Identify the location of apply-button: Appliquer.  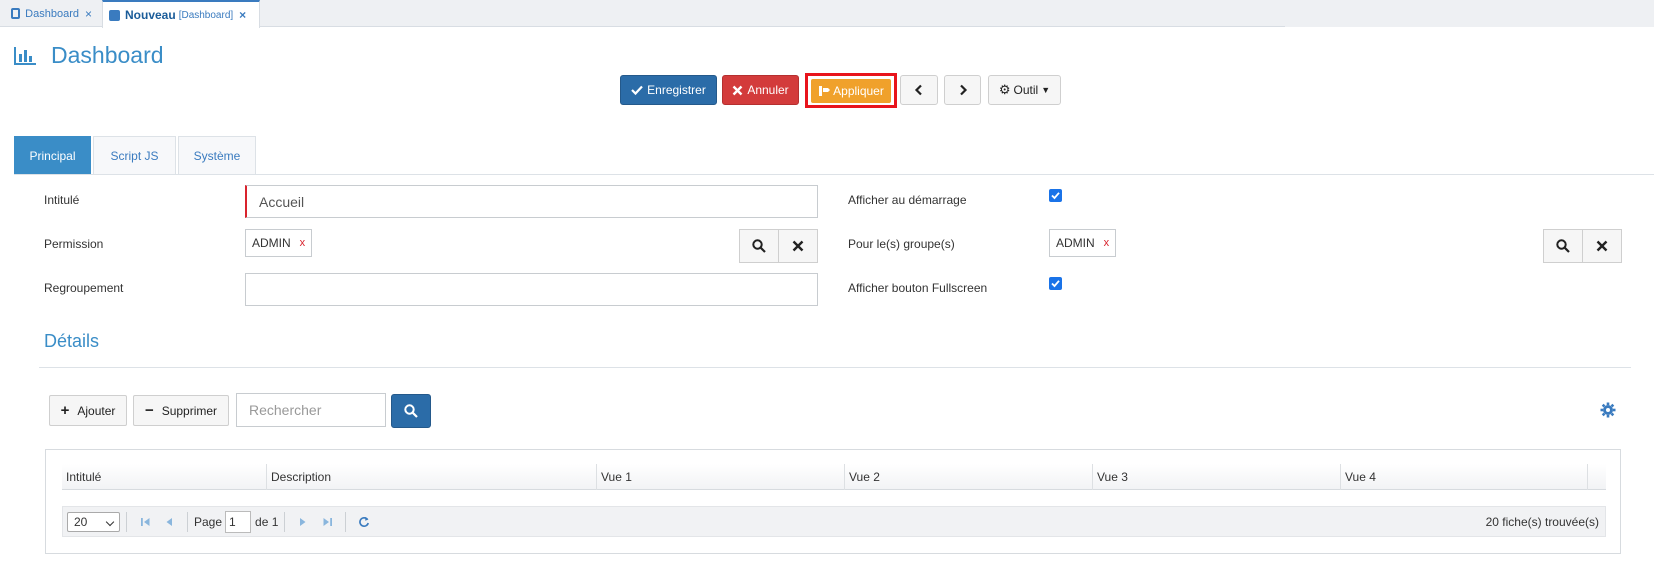
(851, 91).